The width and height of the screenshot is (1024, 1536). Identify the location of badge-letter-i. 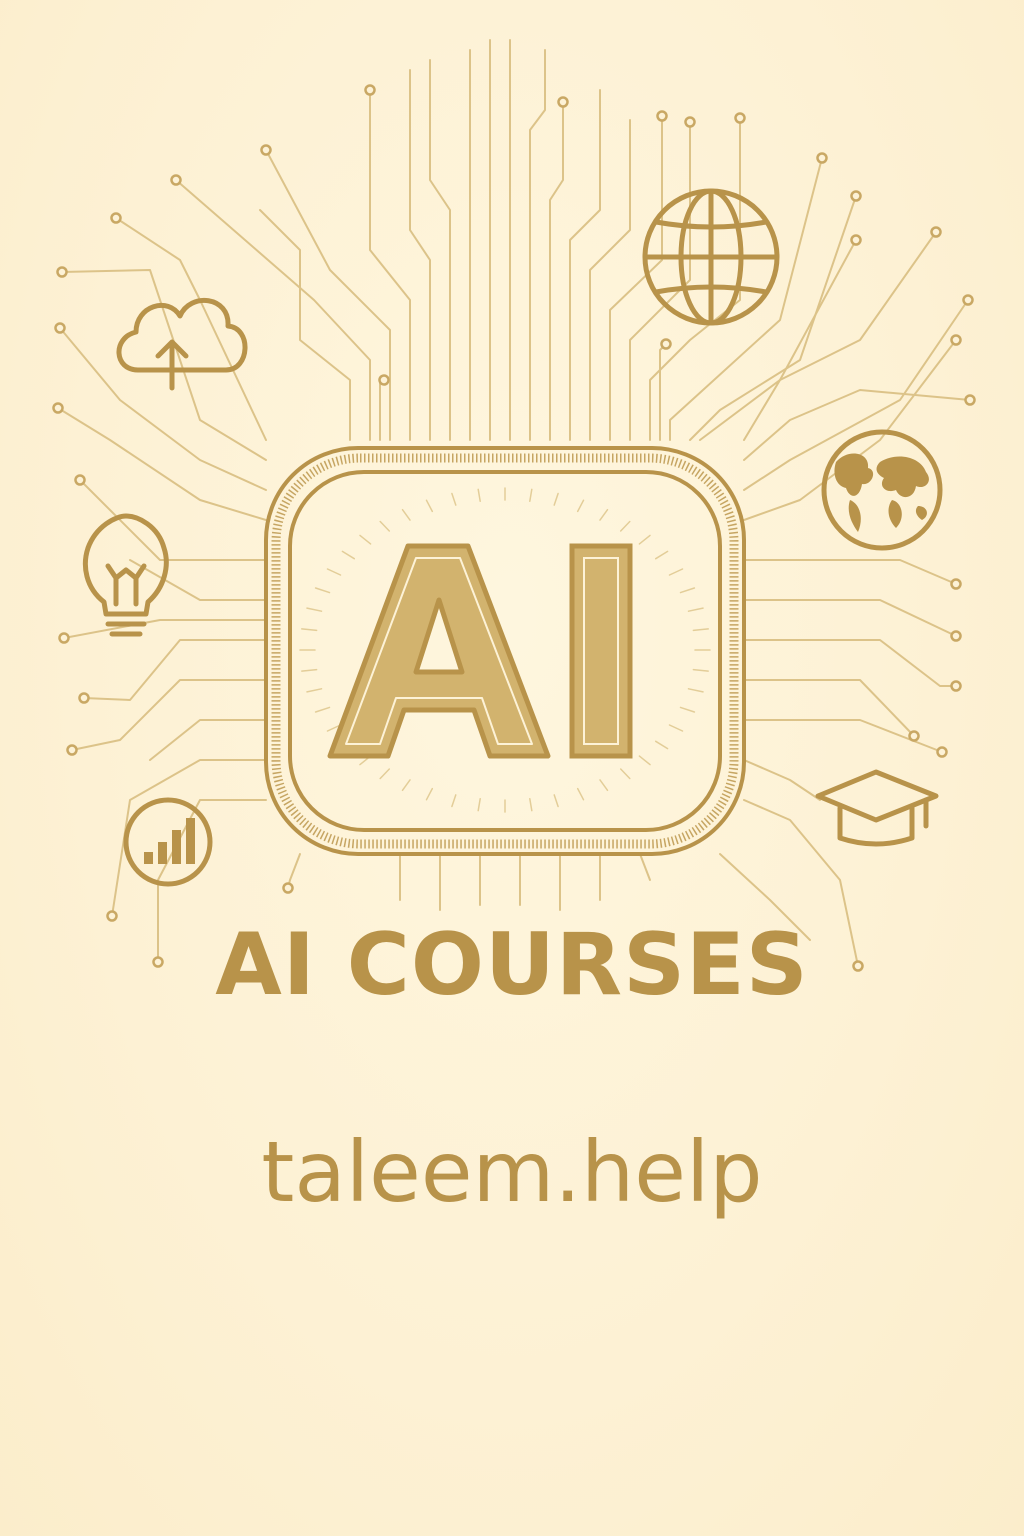
(601, 651).